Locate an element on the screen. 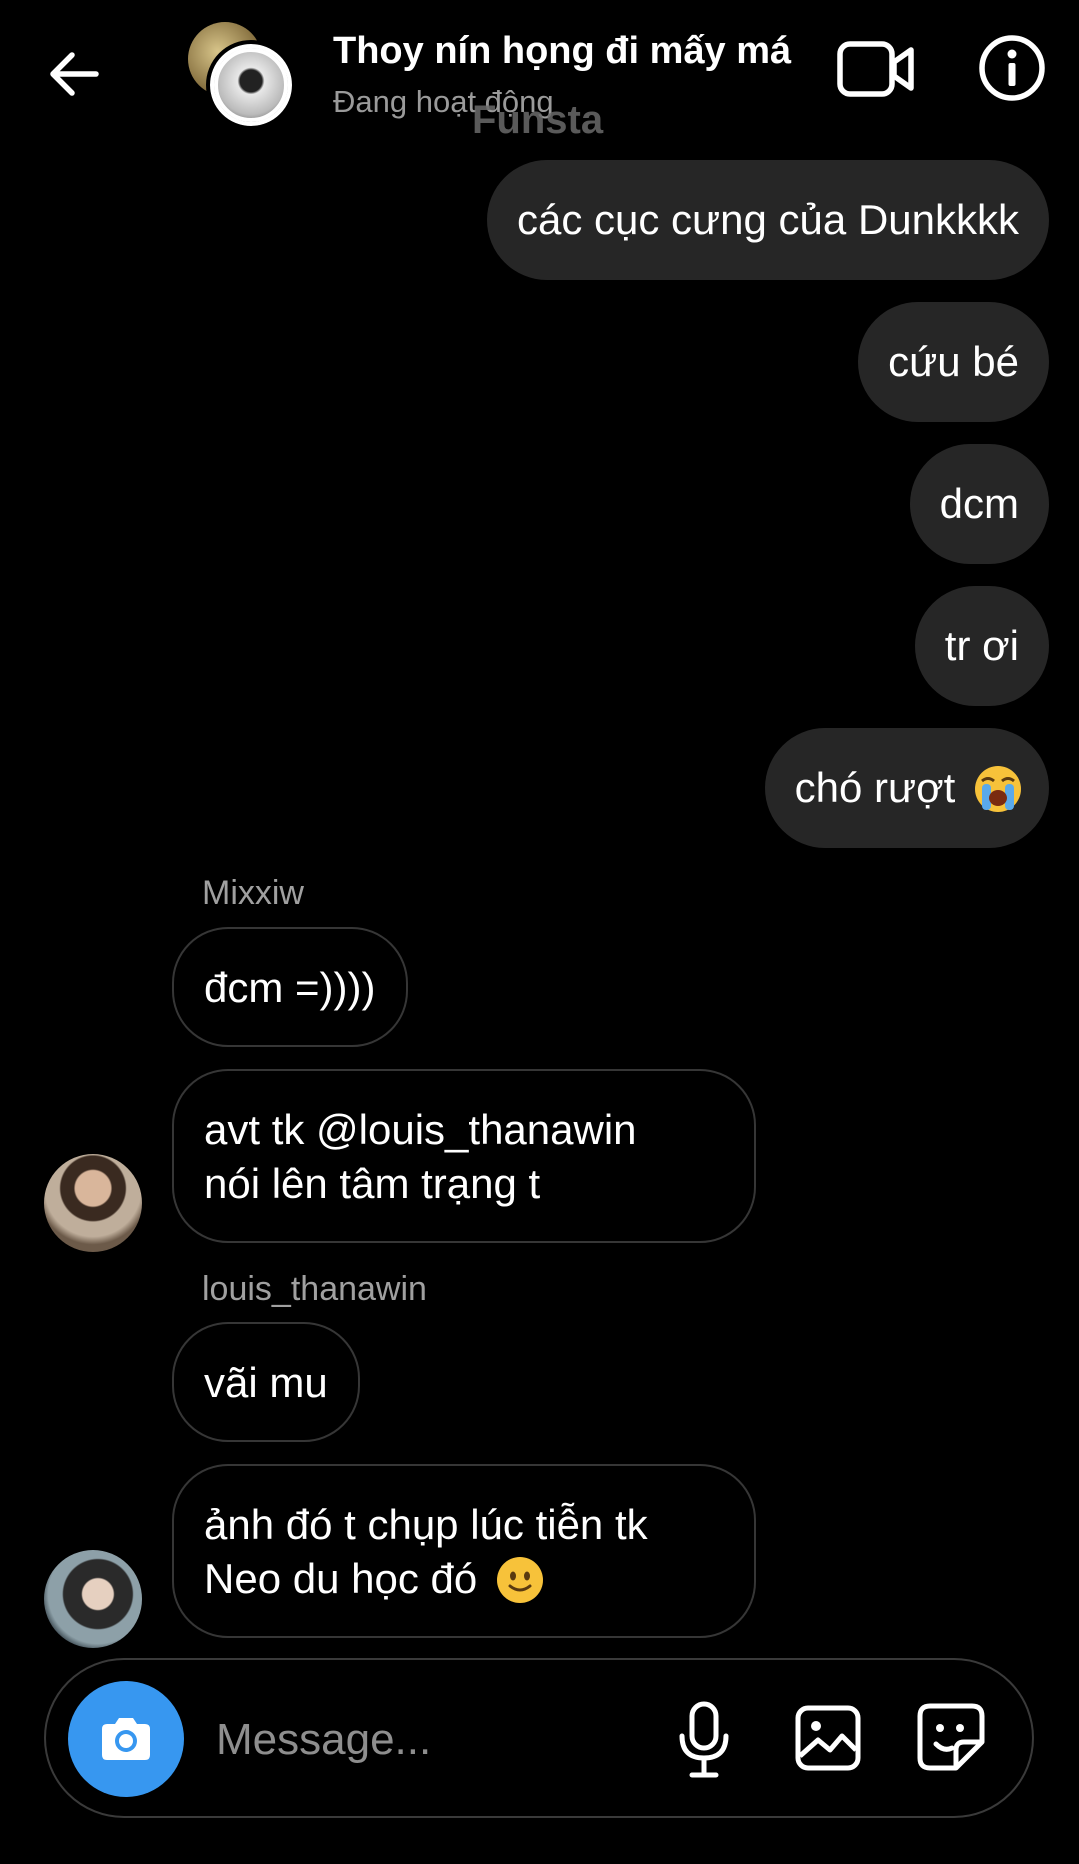  outgoing-message: dcm is located at coordinates (979, 504).